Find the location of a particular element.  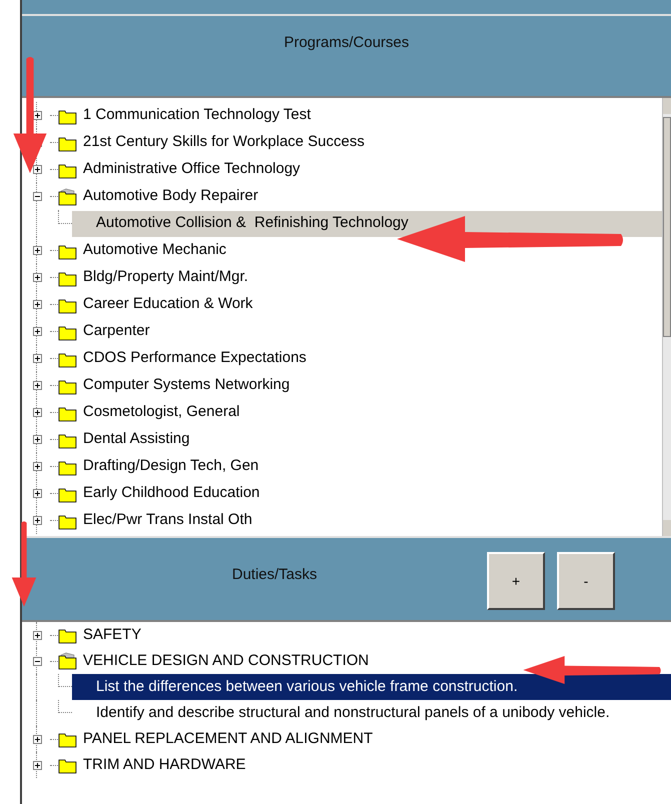

tree-item: Career Education & Work is located at coordinates (168, 304).